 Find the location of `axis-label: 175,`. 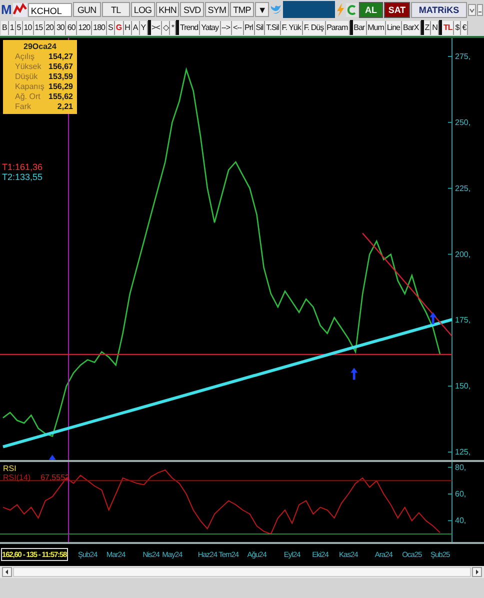

axis-label: 175, is located at coordinates (463, 320).